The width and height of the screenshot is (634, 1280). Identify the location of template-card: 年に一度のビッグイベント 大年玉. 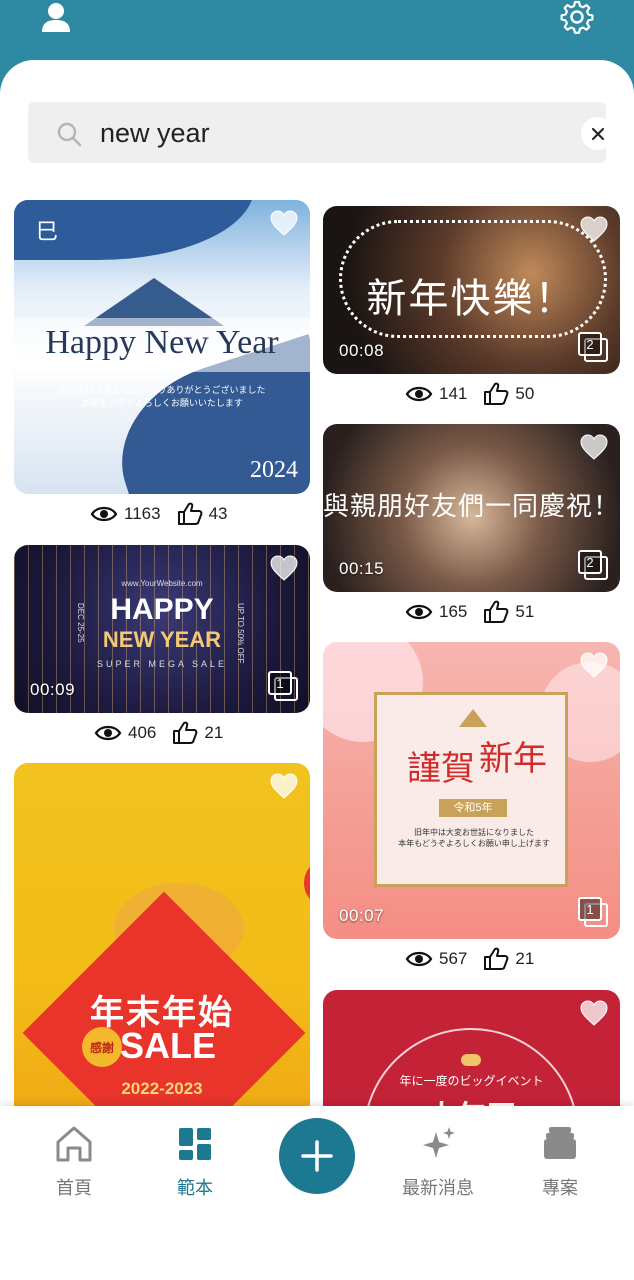
(471, 1055).